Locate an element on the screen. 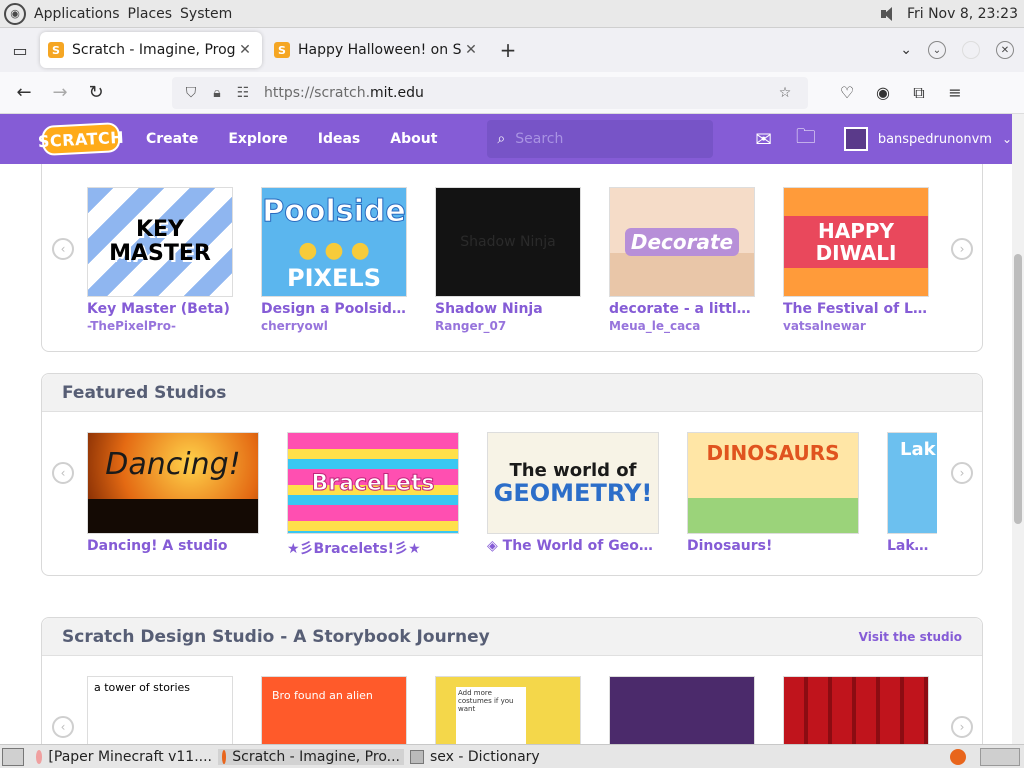 Image resolution: width=1024 pixels, height=768 pixels. nav-create: Create is located at coordinates (172, 139).